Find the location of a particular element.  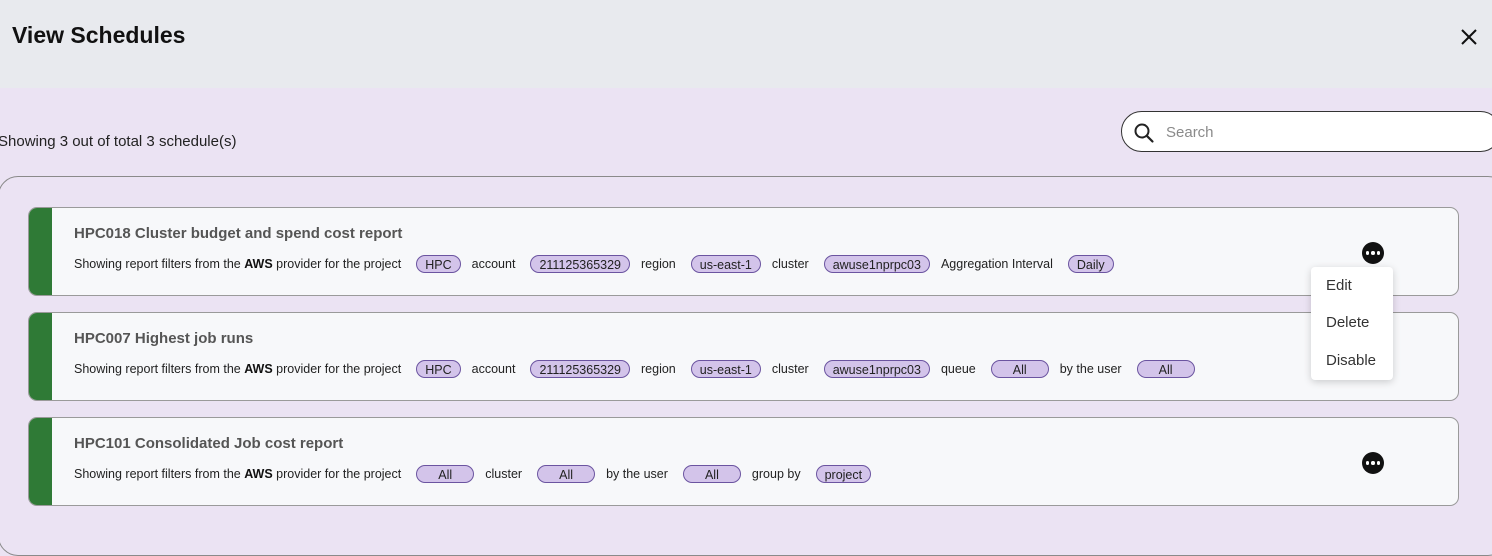

search-box is located at coordinates (1306, 131).